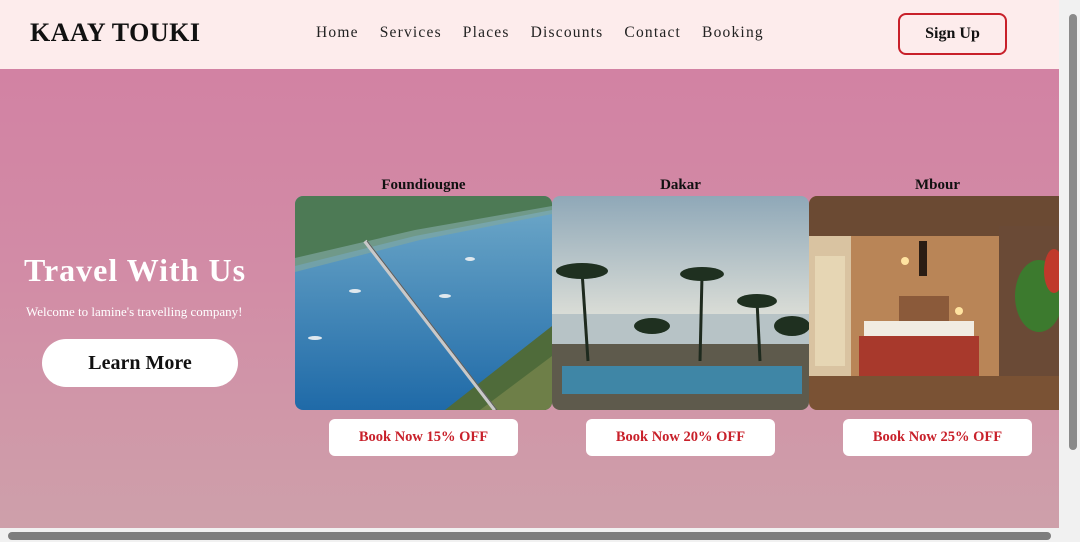 The height and width of the screenshot is (542, 1080). I want to click on place-card-dakar: Dakar Book Now 20% OFF, so click(680, 316).